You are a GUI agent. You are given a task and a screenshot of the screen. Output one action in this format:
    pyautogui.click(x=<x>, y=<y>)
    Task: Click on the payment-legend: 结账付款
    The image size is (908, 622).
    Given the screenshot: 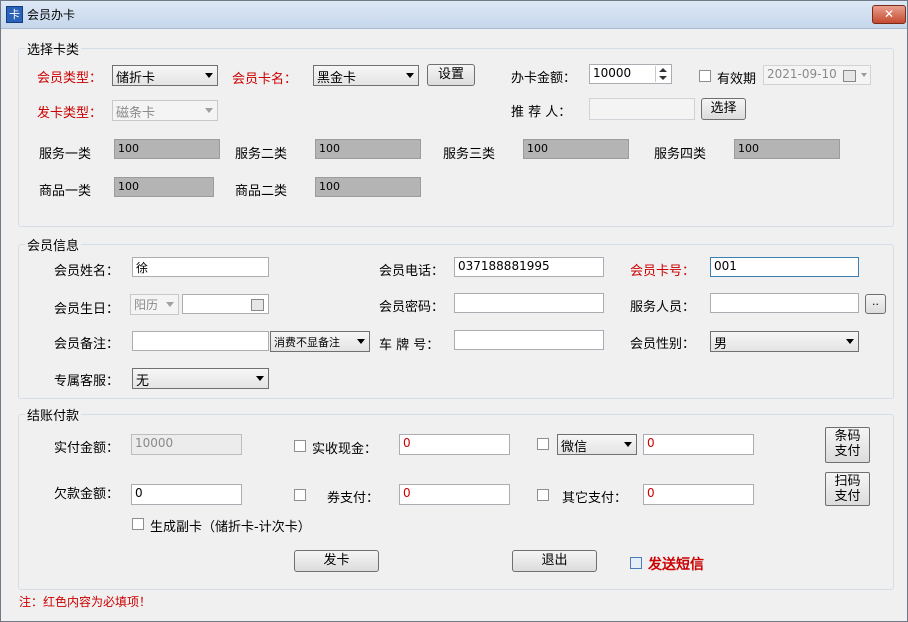 What is the action you would take?
    pyautogui.click(x=53, y=416)
    